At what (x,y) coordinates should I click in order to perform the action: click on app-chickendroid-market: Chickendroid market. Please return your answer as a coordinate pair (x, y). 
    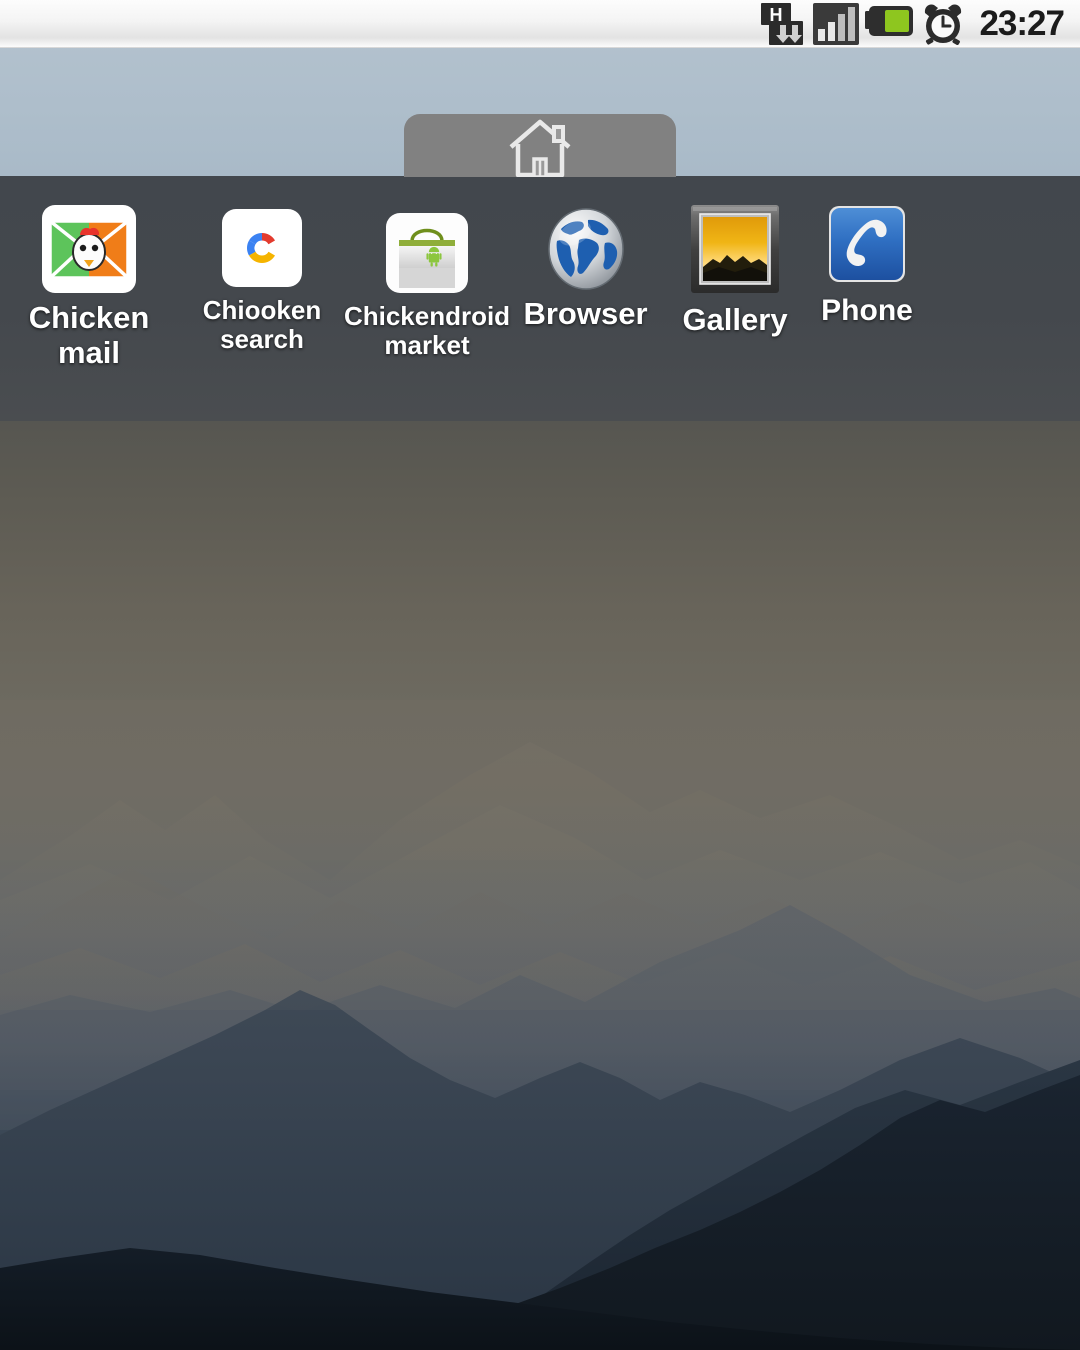
    Looking at the image, I should click on (427, 286).